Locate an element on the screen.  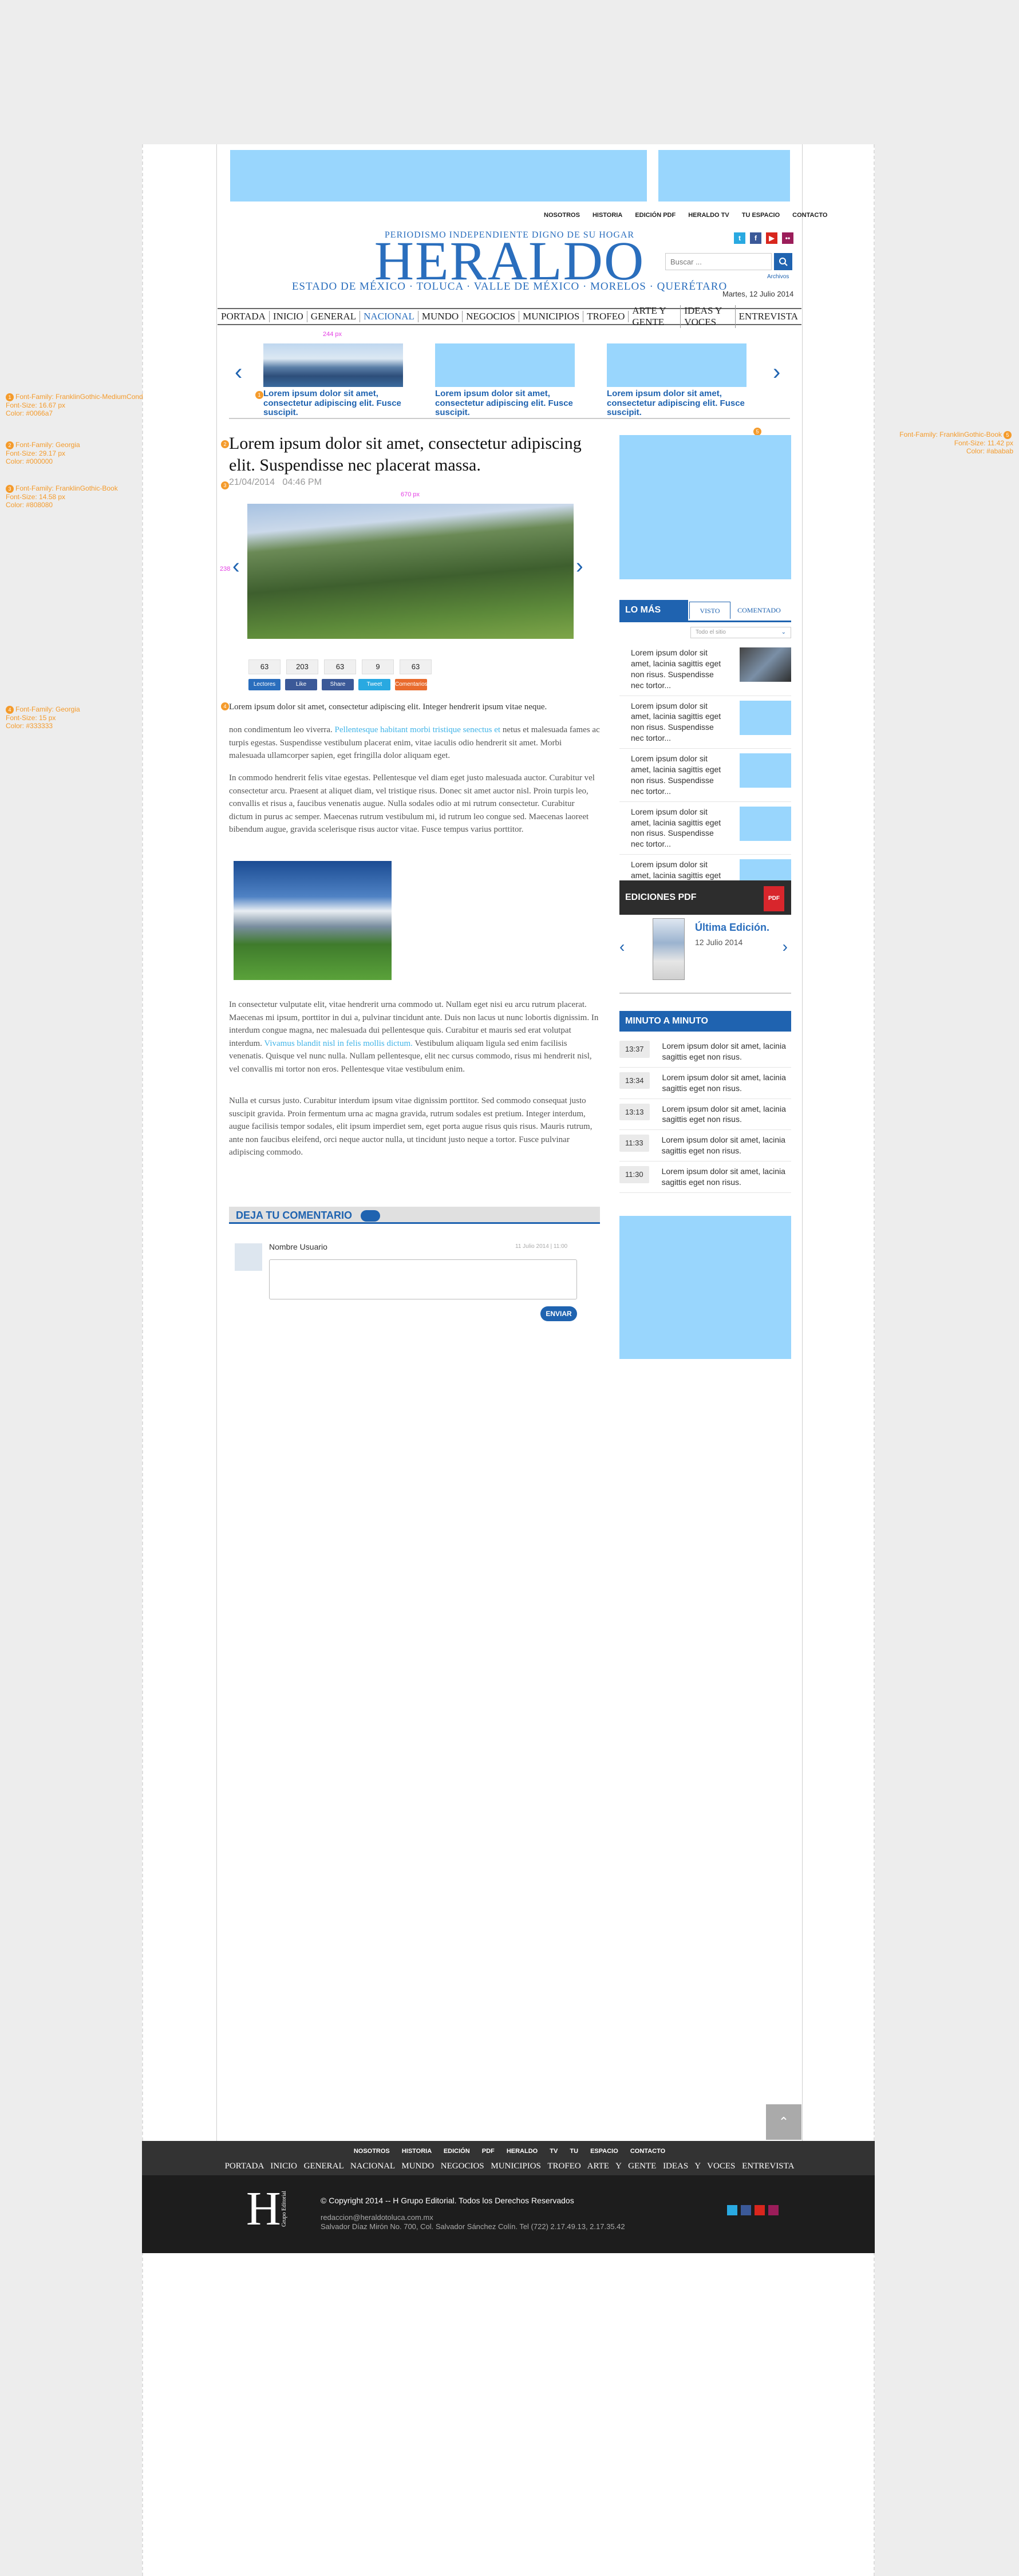
carousel-next-arrow: › is located at coordinates (776, 372).